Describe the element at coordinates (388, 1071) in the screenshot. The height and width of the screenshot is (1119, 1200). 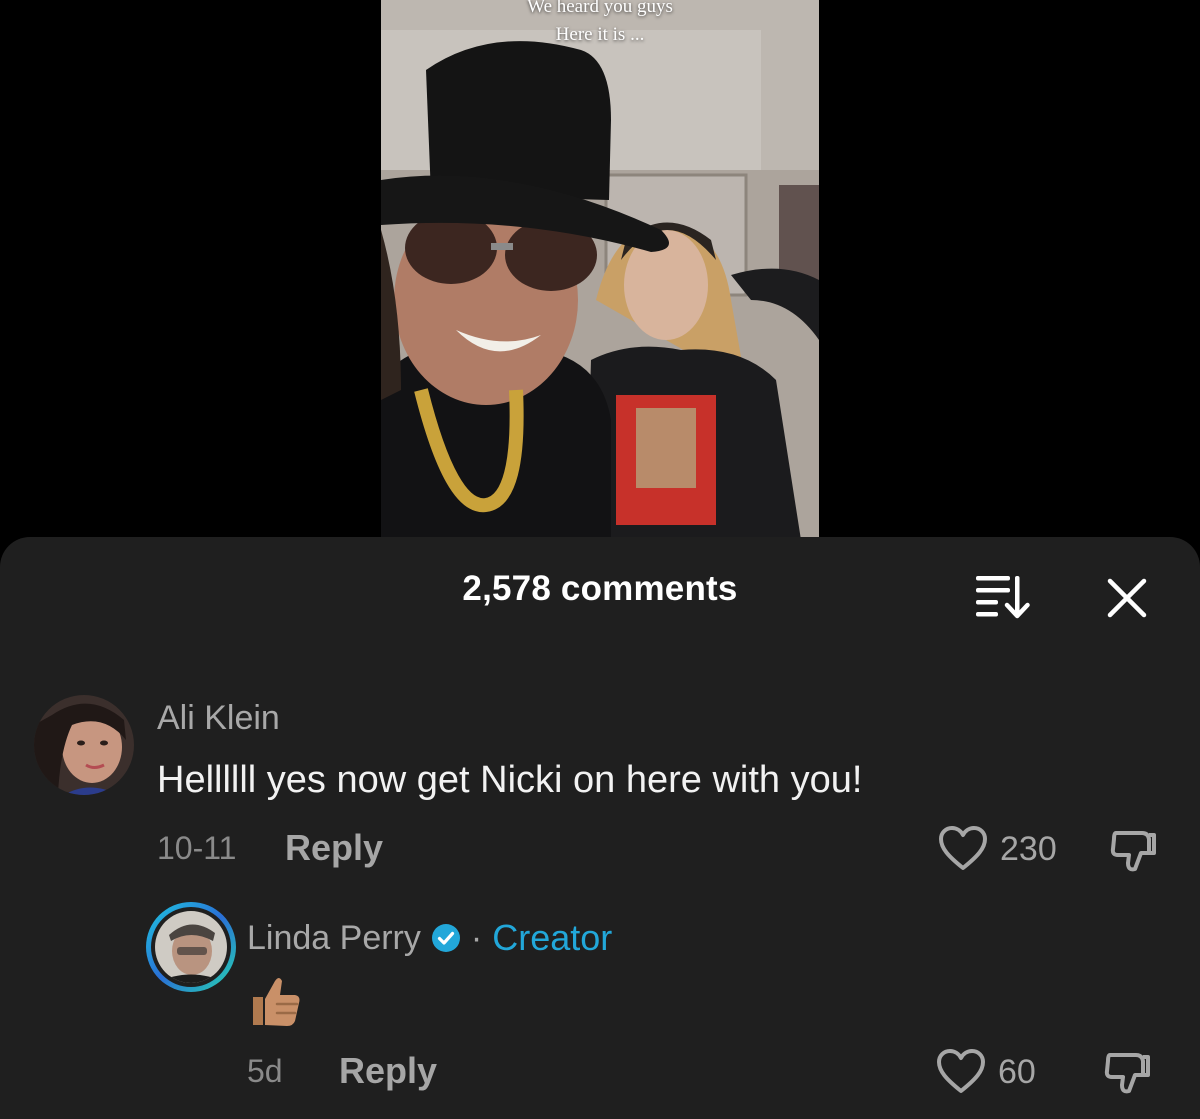
I see `reply-button-2: Reply` at that location.